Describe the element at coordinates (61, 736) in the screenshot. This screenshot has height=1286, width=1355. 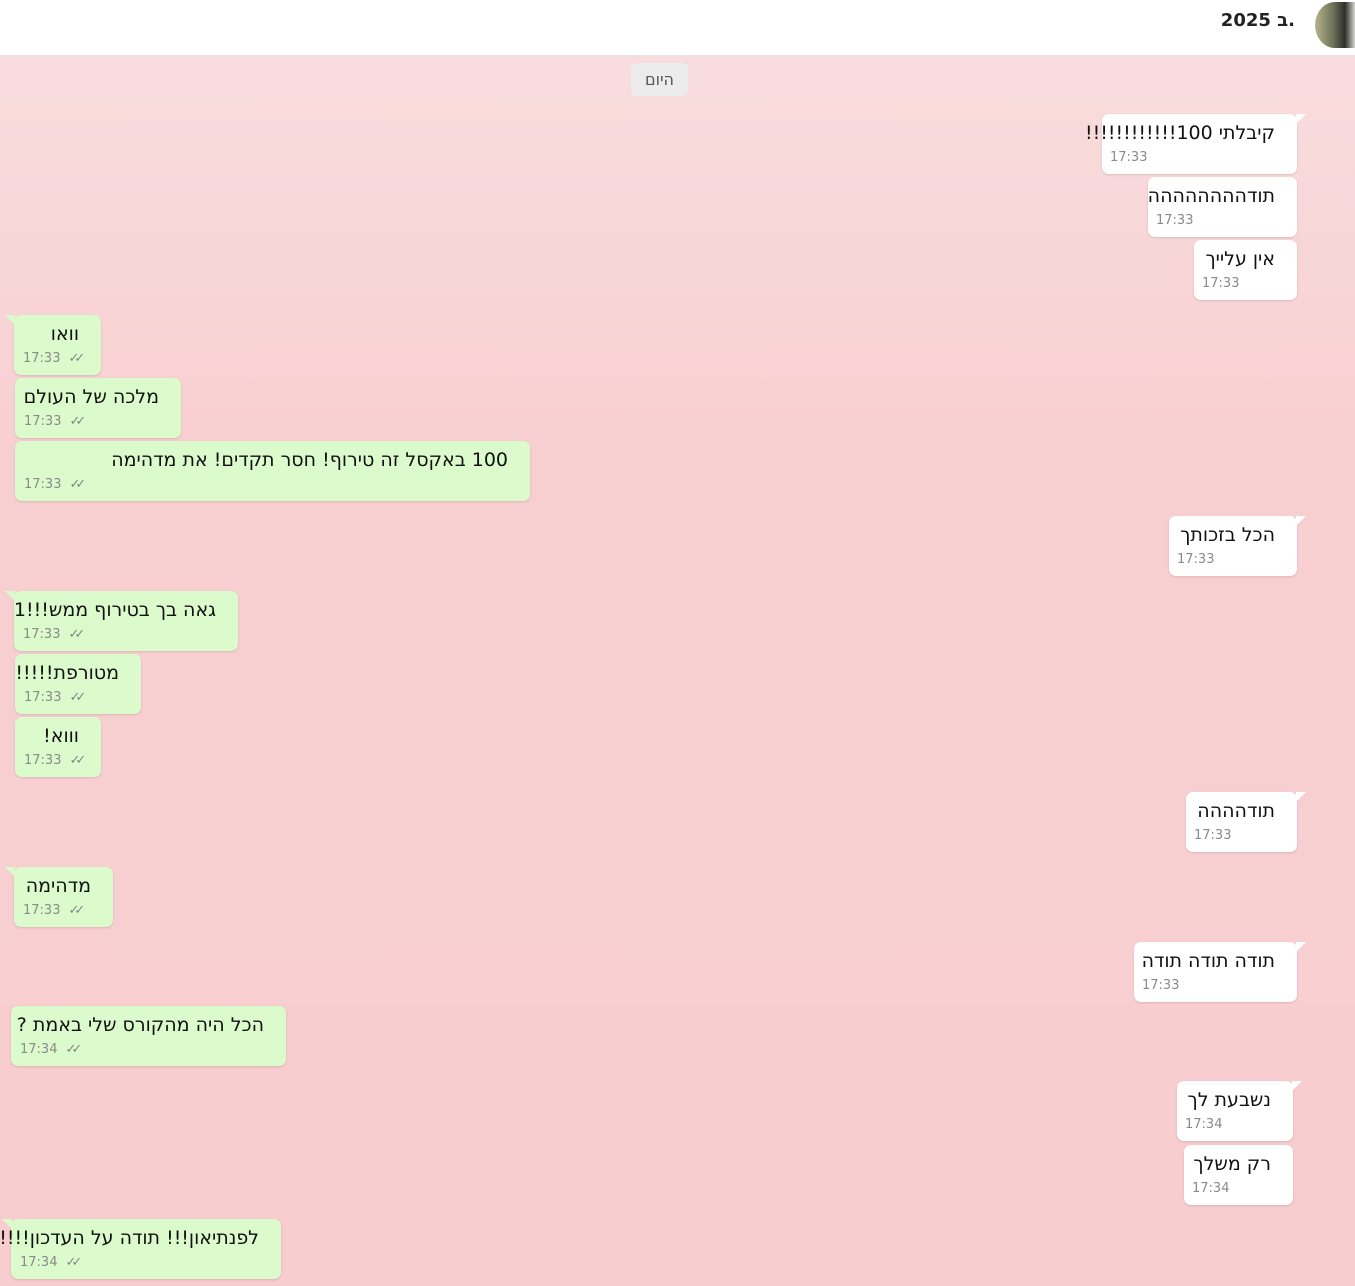
I see `message-text: וווא!` at that location.